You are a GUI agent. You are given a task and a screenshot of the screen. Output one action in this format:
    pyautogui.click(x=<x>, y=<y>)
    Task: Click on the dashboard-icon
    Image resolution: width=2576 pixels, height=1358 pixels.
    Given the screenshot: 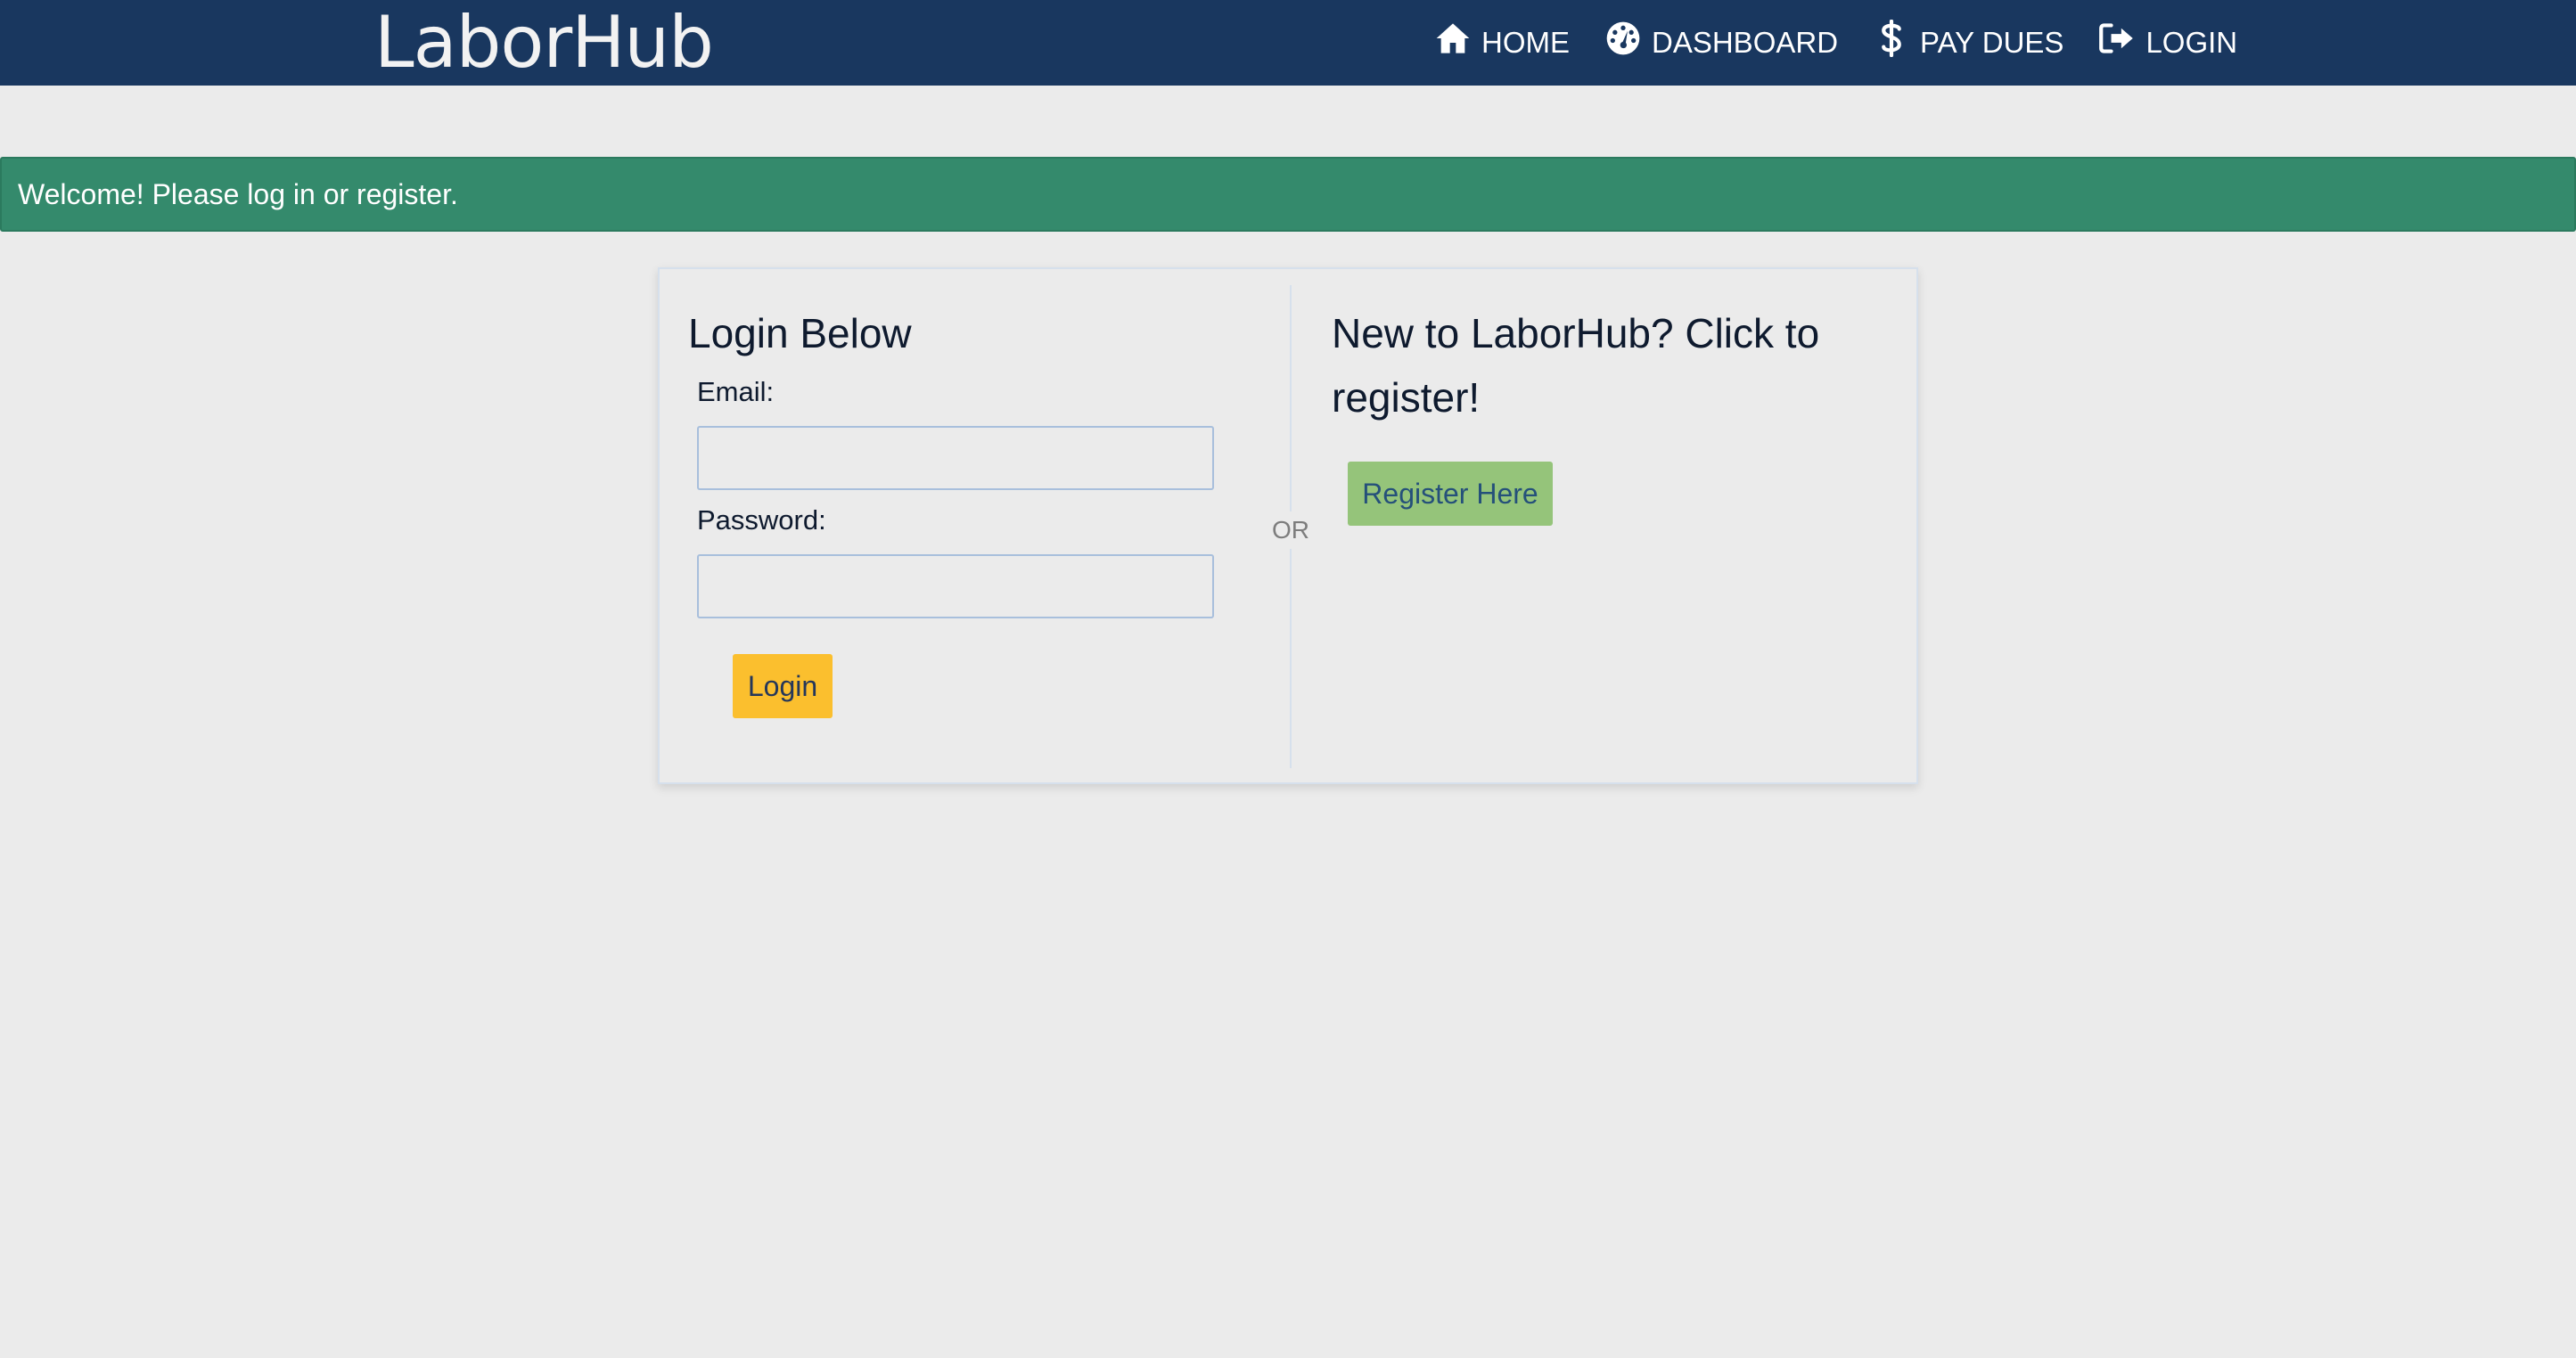 What is the action you would take?
    pyautogui.click(x=1623, y=38)
    